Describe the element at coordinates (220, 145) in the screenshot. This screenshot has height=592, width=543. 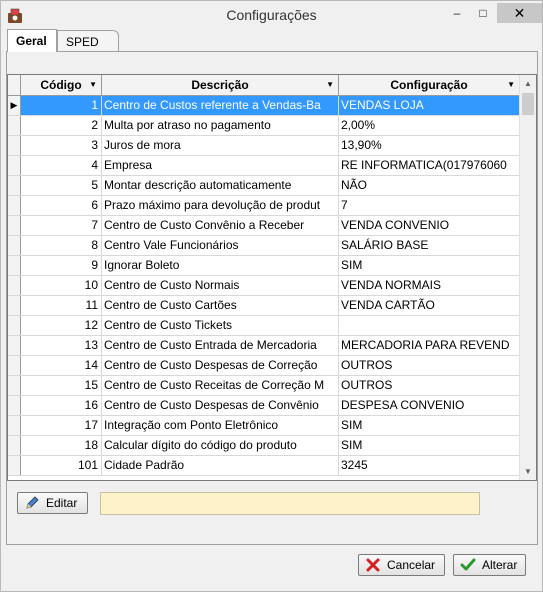
I see `cell-description: Juros de mora` at that location.